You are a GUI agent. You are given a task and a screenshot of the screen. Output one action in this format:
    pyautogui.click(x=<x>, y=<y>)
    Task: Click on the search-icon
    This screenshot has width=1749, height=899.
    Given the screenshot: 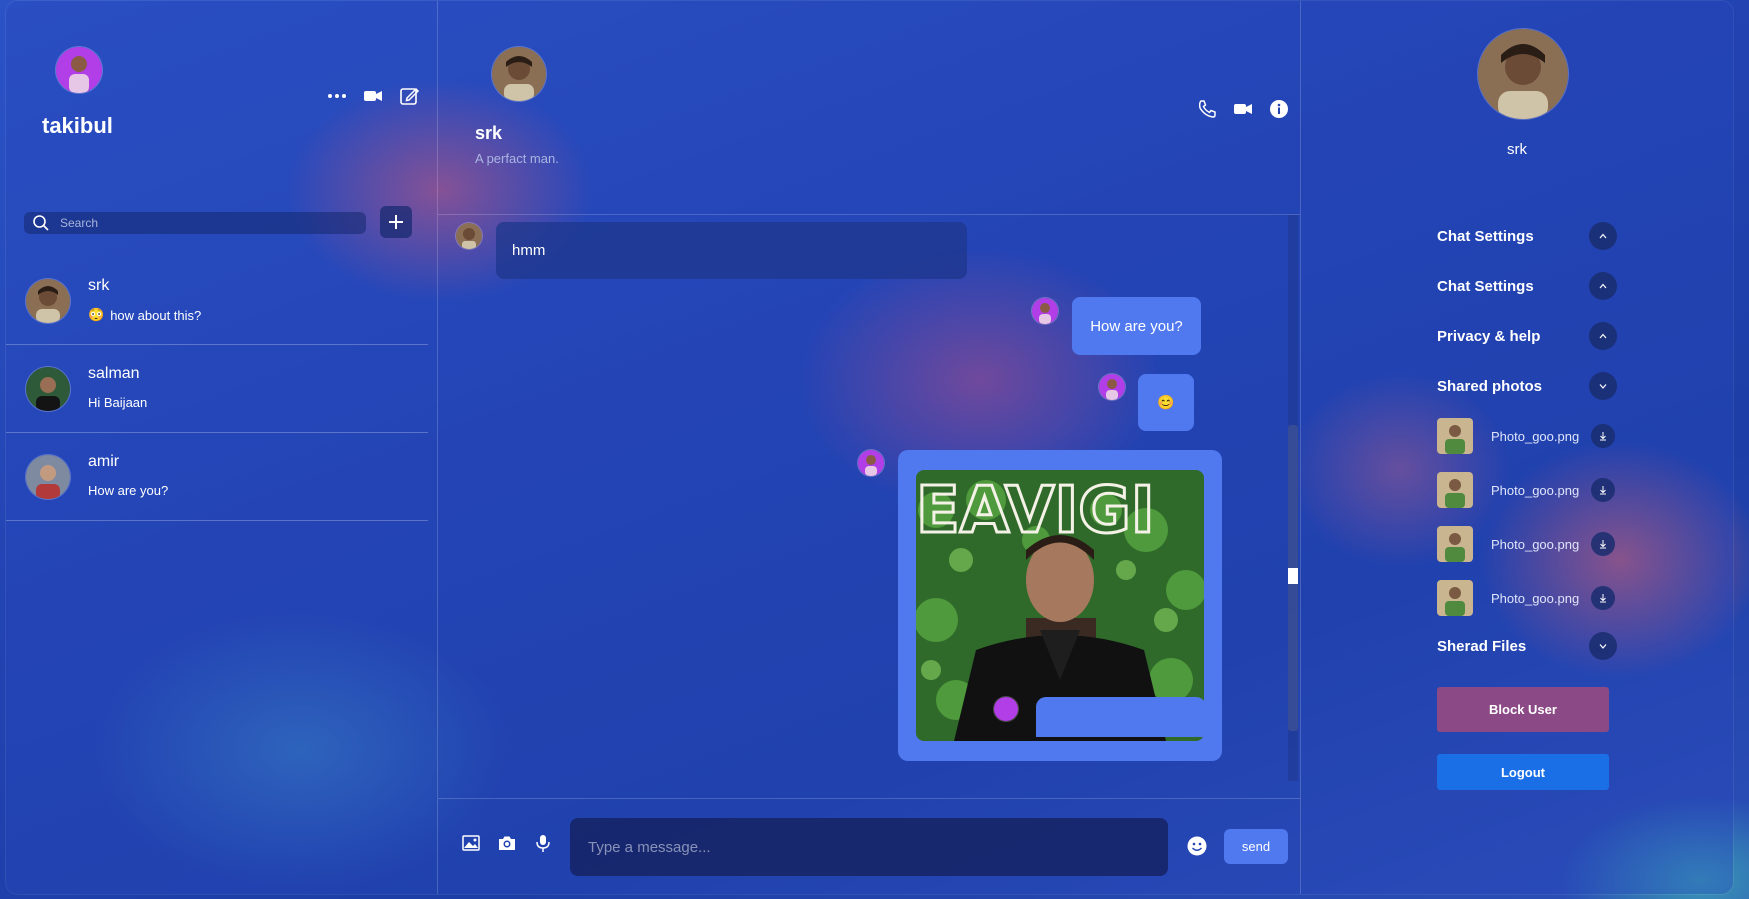 What is the action you would take?
    pyautogui.click(x=41, y=223)
    